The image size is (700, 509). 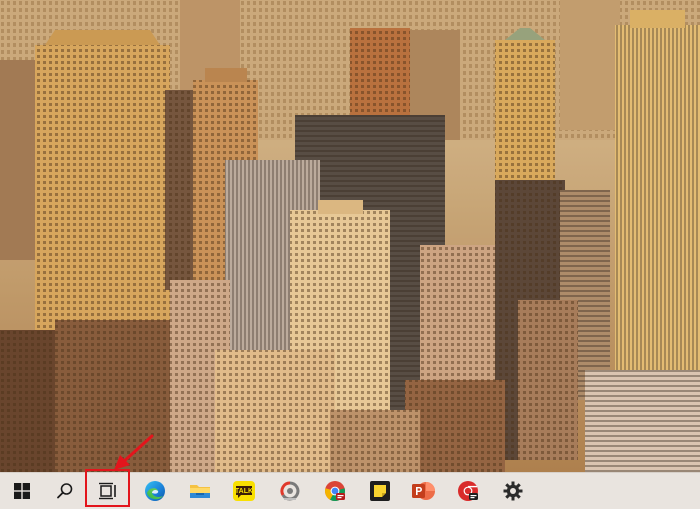 I want to click on sticky-notes-button, so click(x=380, y=491).